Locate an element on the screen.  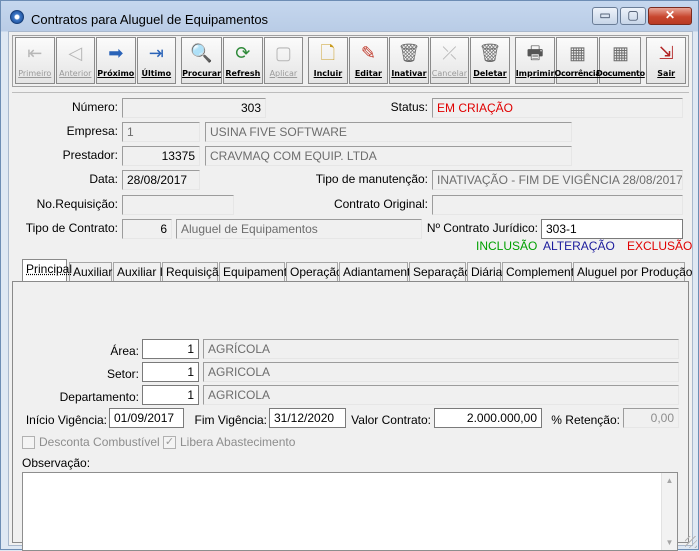
tipo-contrato-name-field: Aluguel de Equipamentos is located at coordinates (299, 229).